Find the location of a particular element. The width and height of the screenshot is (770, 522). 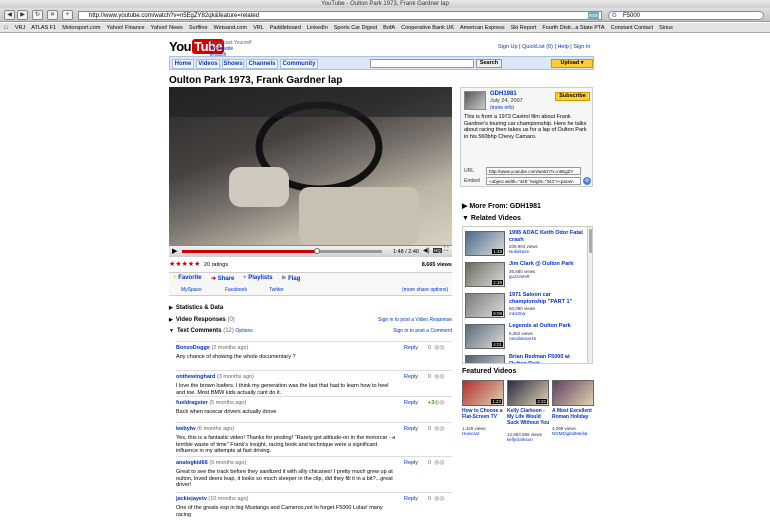

related-video-item: Brian Redman F5000 at Oulton Park is located at coordinates (527, 358).